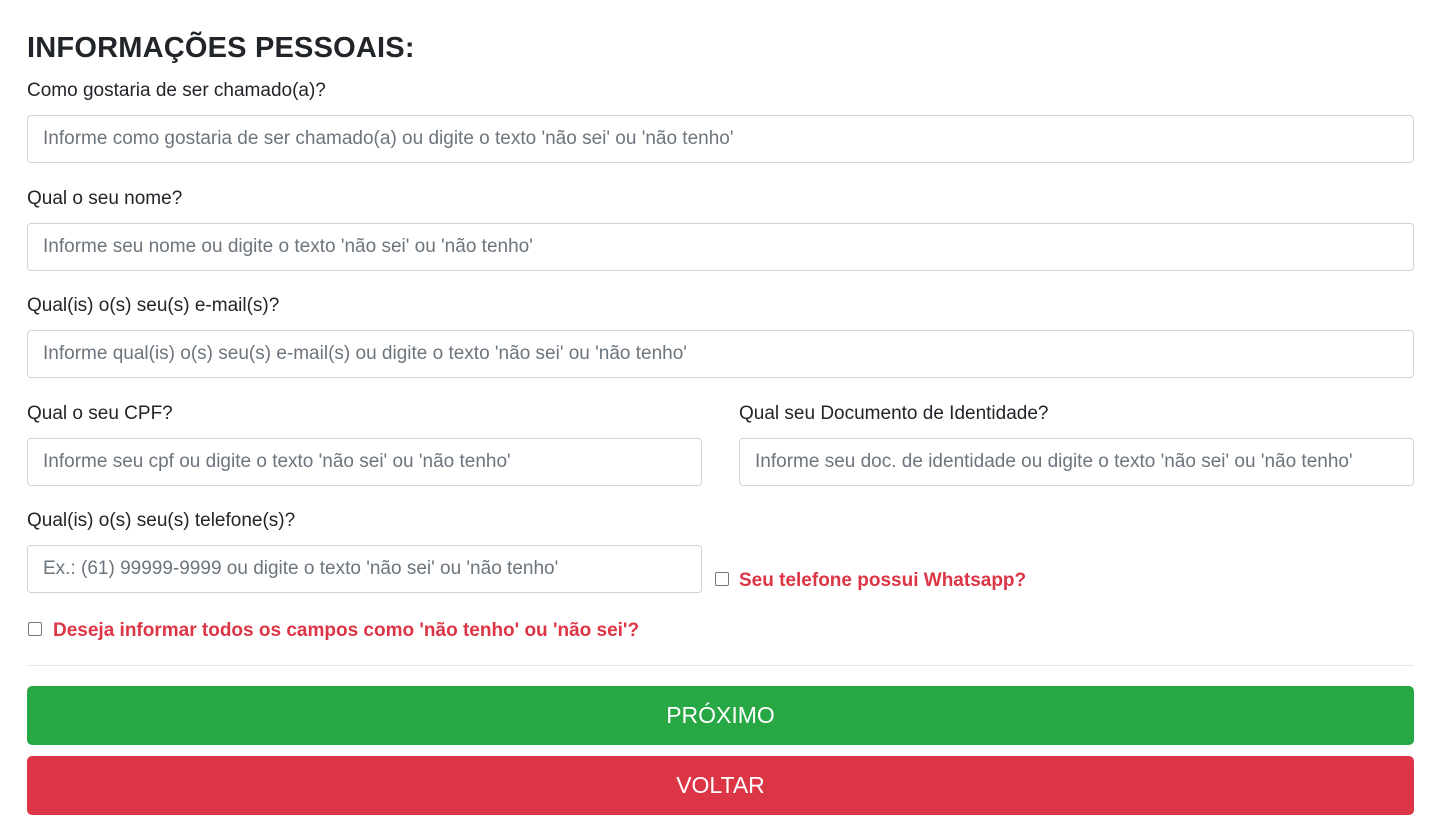 Image resolution: width=1433 pixels, height=831 pixels. What do you see at coordinates (720, 785) in the screenshot?
I see `back-button: VOLTAR` at bounding box center [720, 785].